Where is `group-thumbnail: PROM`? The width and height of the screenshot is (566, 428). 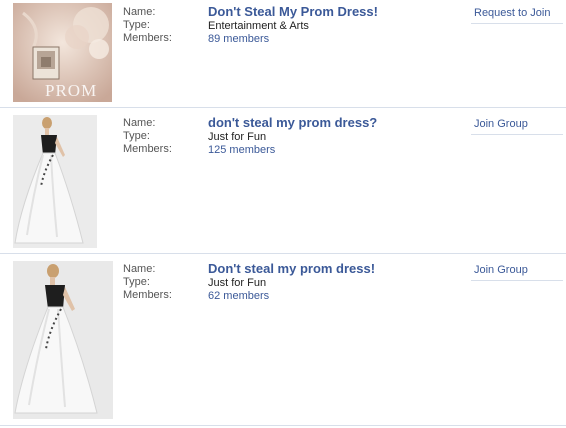 group-thumbnail: PROM is located at coordinates (62, 52).